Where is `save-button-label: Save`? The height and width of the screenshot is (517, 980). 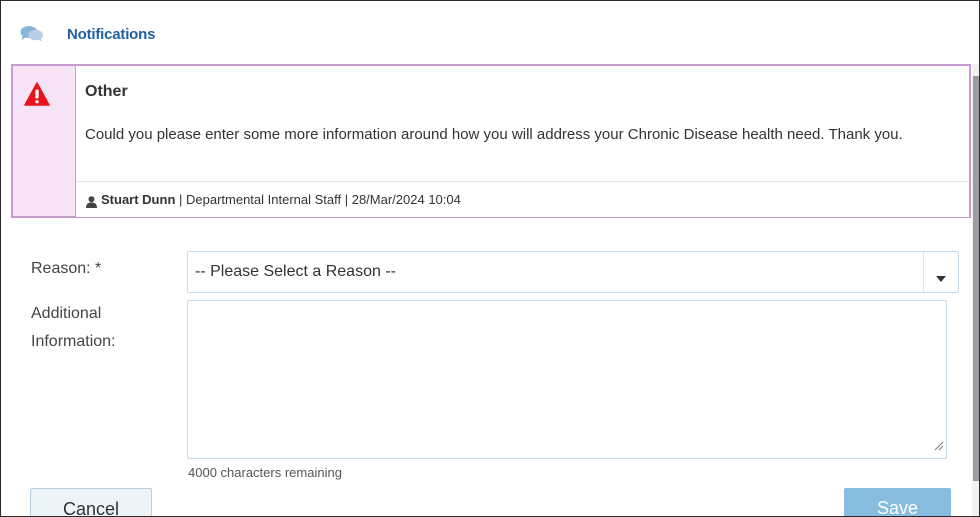 save-button-label: Save is located at coordinates (897, 507).